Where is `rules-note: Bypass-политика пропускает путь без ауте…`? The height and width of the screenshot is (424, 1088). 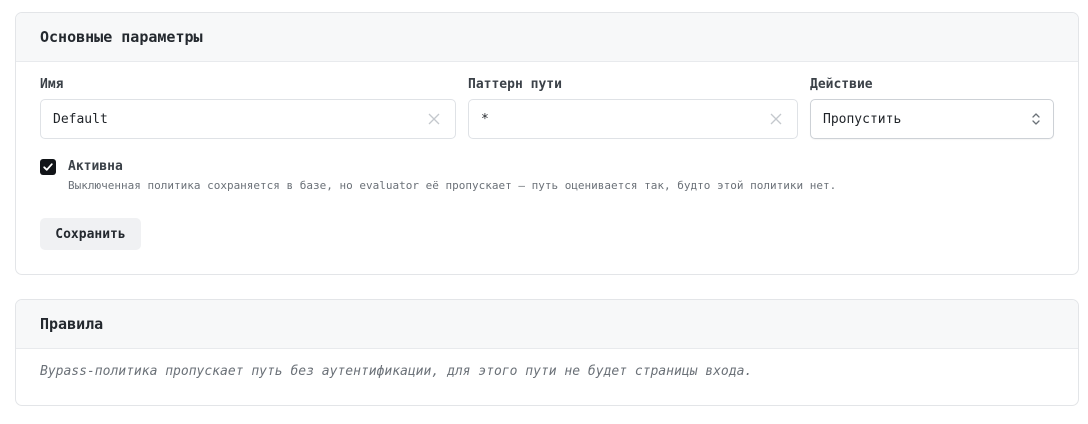
rules-note: Bypass-политика пропускает путь без ауте… is located at coordinates (396, 371).